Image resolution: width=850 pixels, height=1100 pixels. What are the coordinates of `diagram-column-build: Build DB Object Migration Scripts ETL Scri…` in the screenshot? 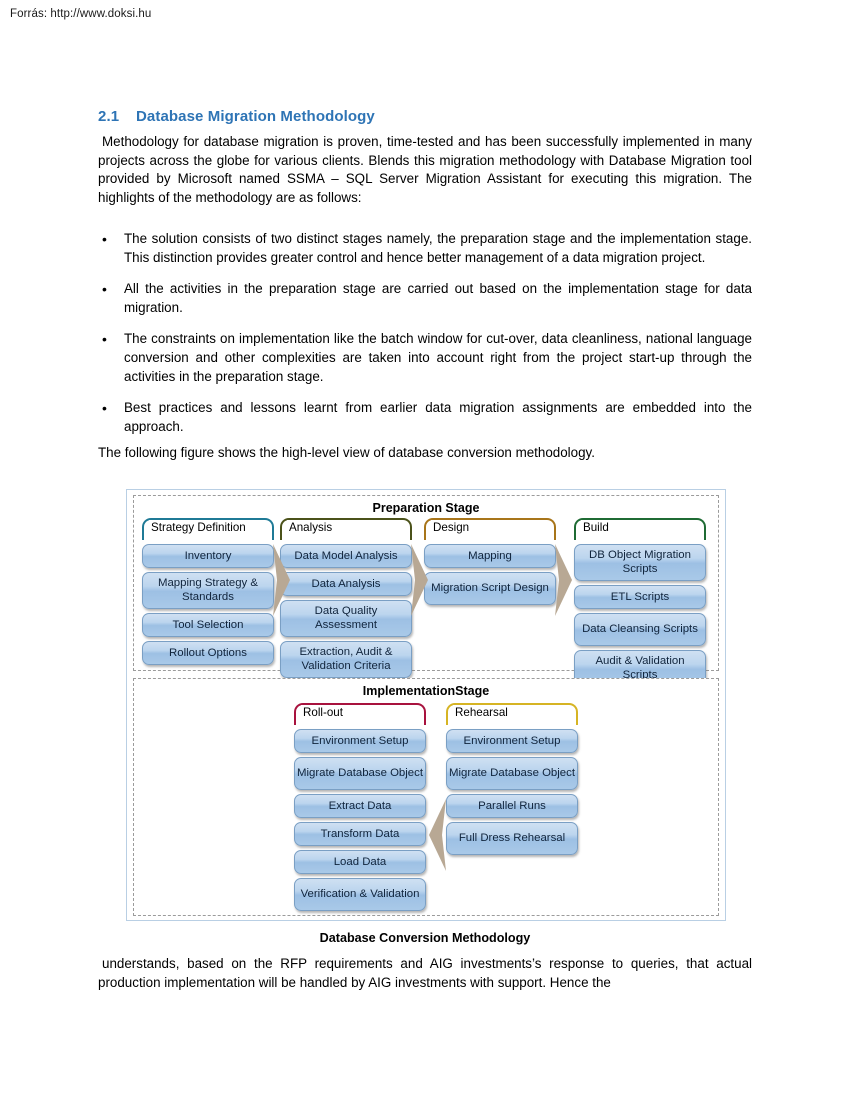 It's located at (640, 602).